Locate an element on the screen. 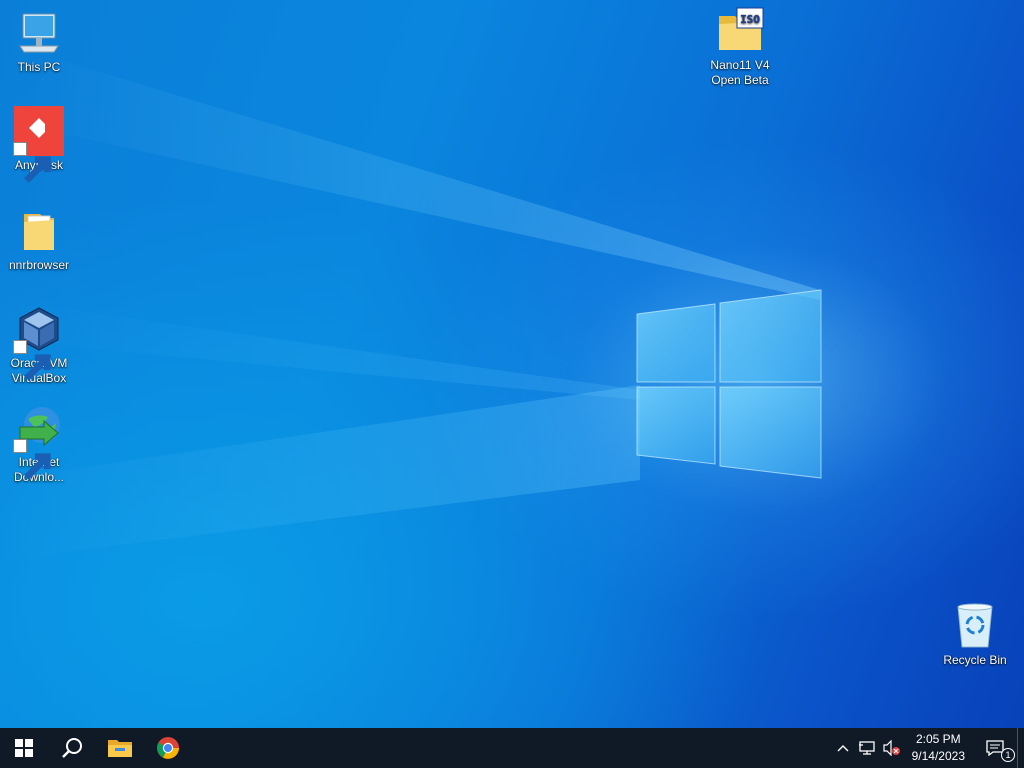 This screenshot has width=1024, height=768. show-hidden-icons-button is located at coordinates (843, 748).